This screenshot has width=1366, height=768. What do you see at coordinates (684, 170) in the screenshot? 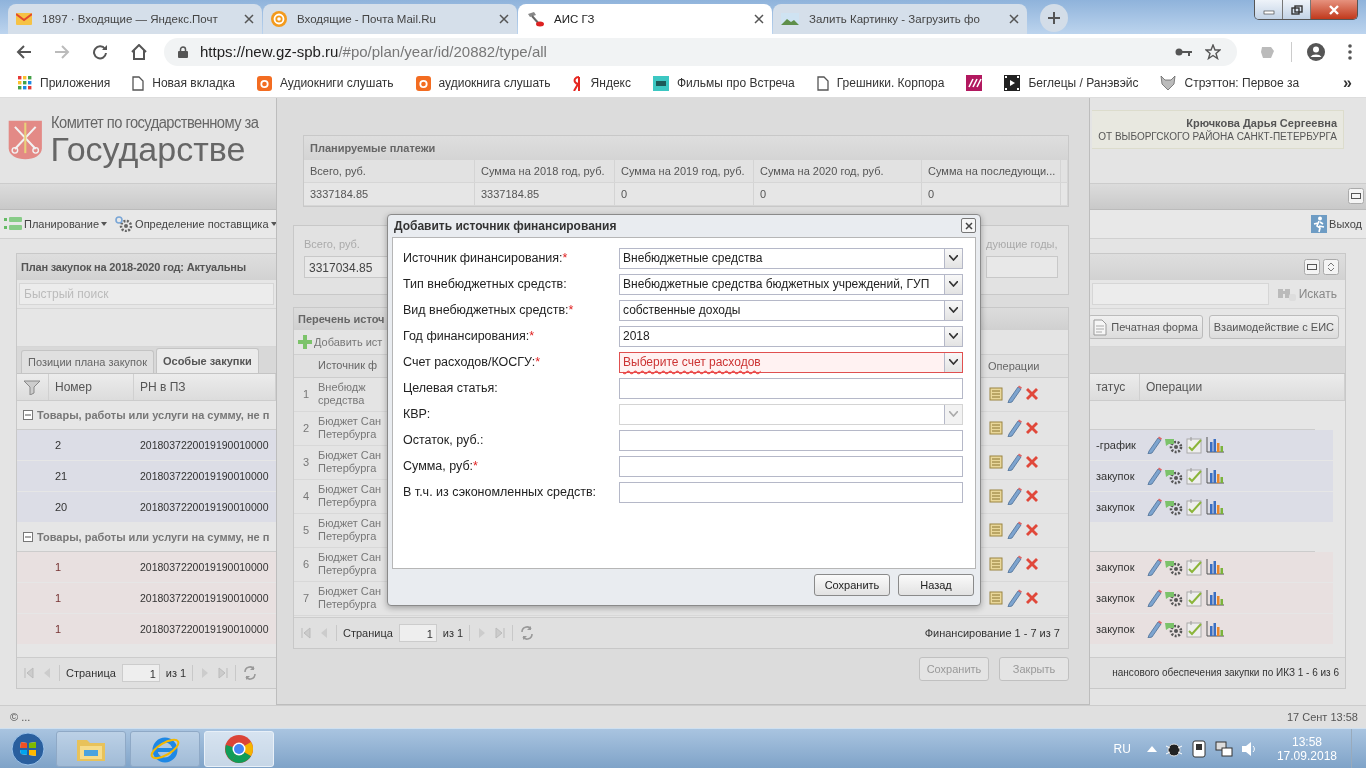
I see `column-header: Сумма на 2019 год, руб.` at bounding box center [684, 170].